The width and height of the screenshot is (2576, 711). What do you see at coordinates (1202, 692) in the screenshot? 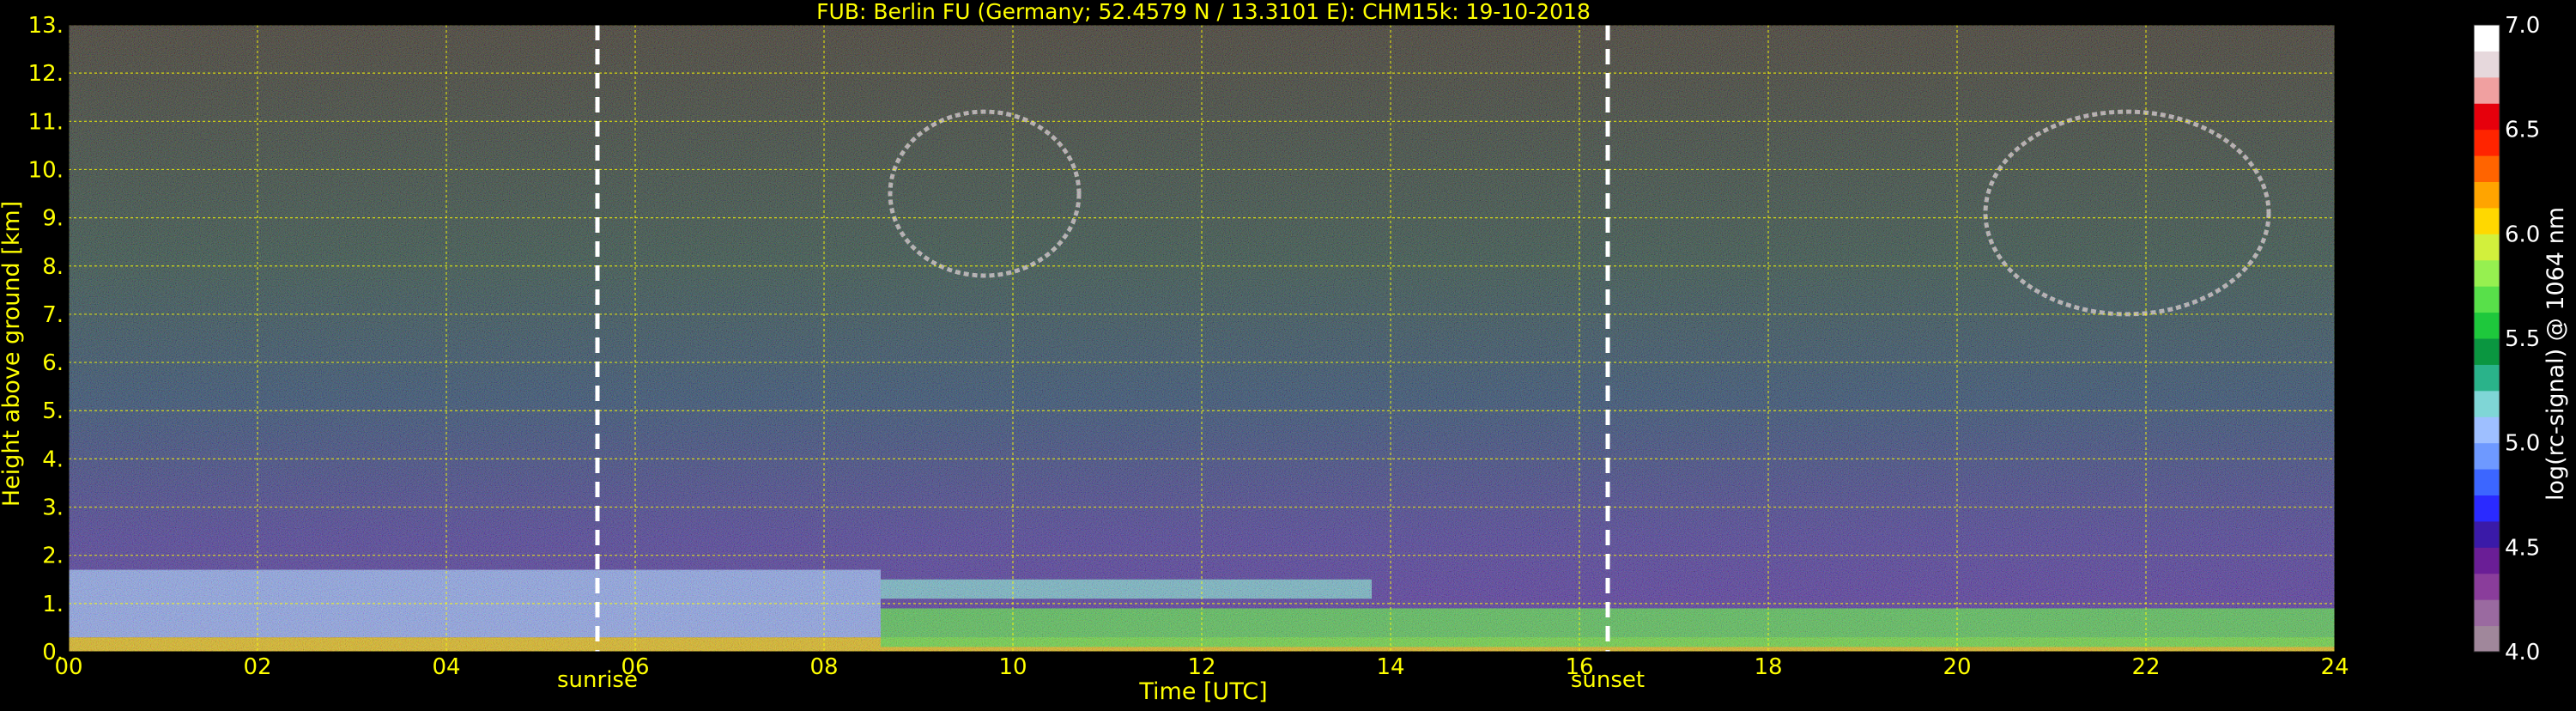
I see `x-axis-label: Time [UTC]` at bounding box center [1202, 692].